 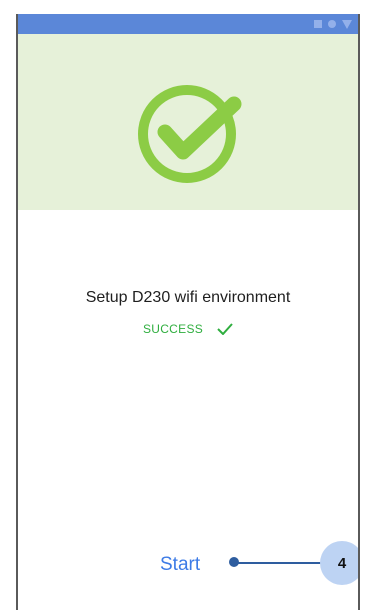 What do you see at coordinates (347, 24) in the screenshot?
I see `triangle-icon` at bounding box center [347, 24].